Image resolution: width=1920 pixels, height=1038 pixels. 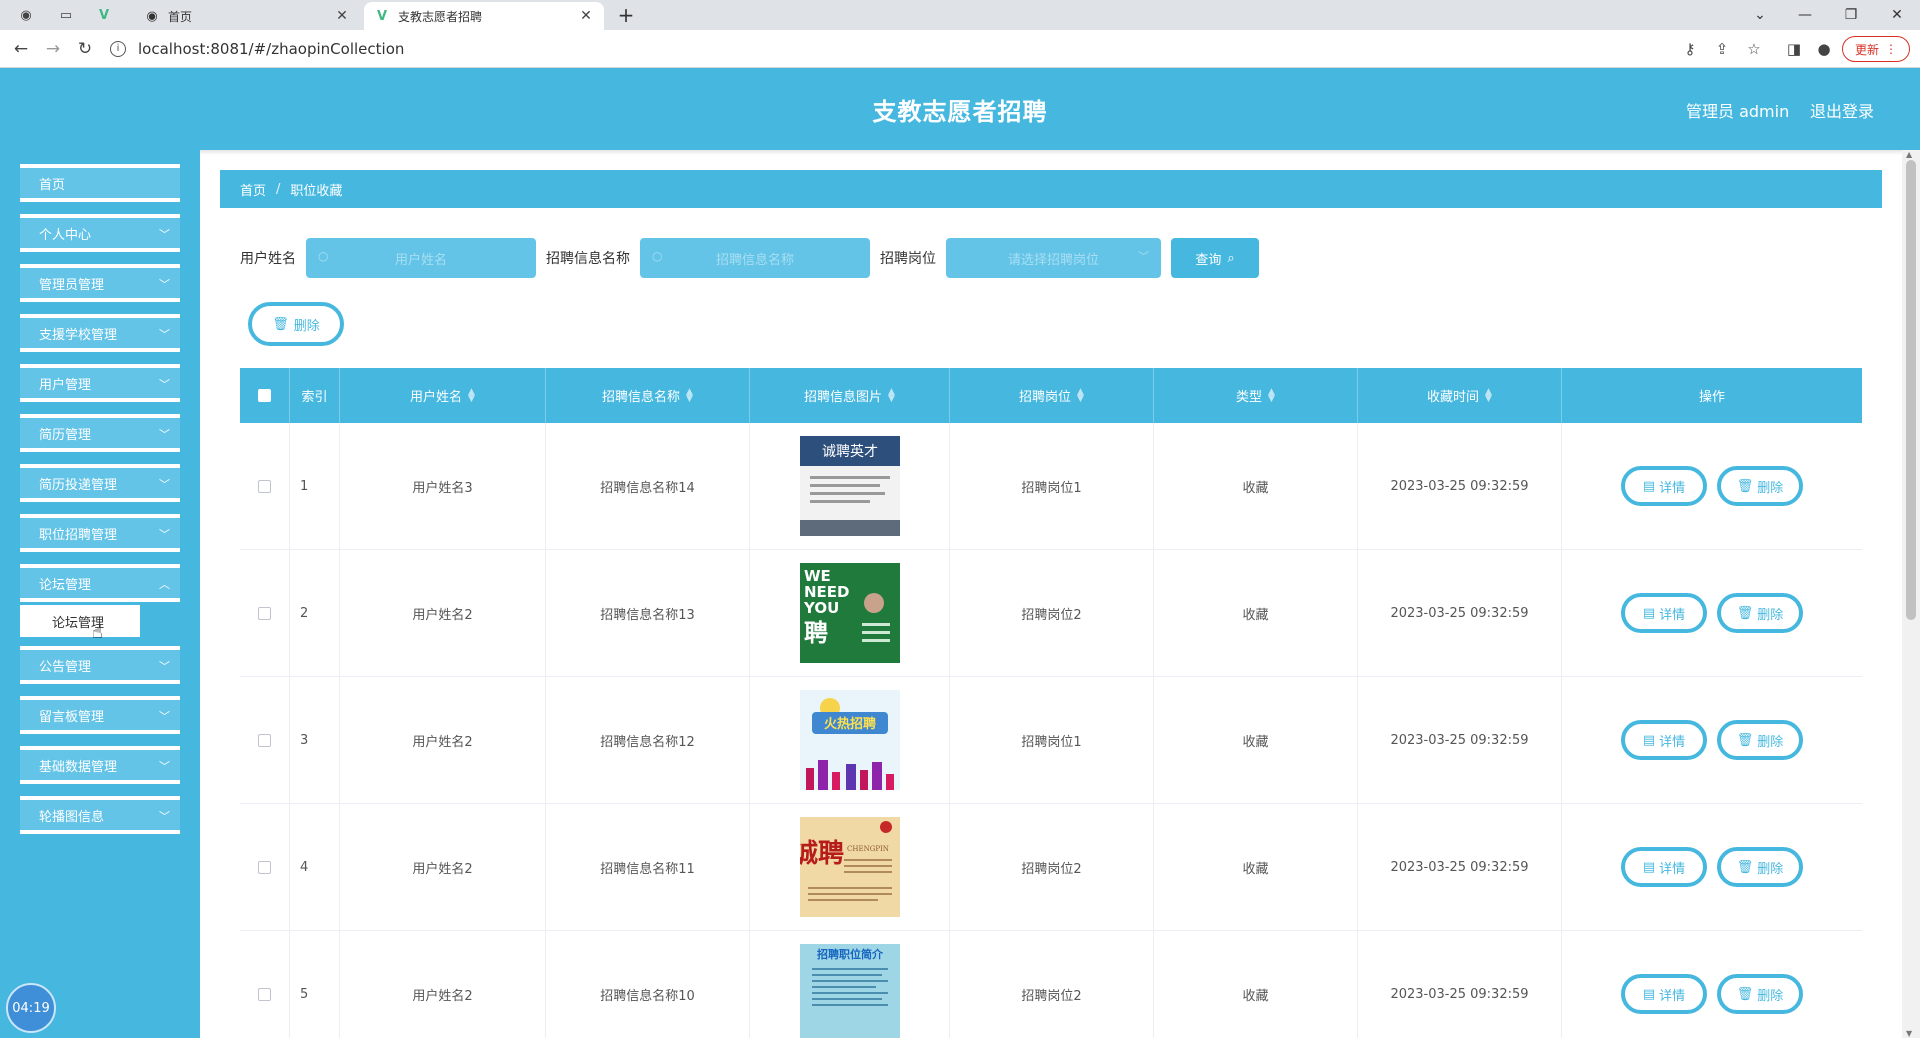 I want to click on browser-tab-home: ◉ 首页 ✕, so click(x=247, y=16).